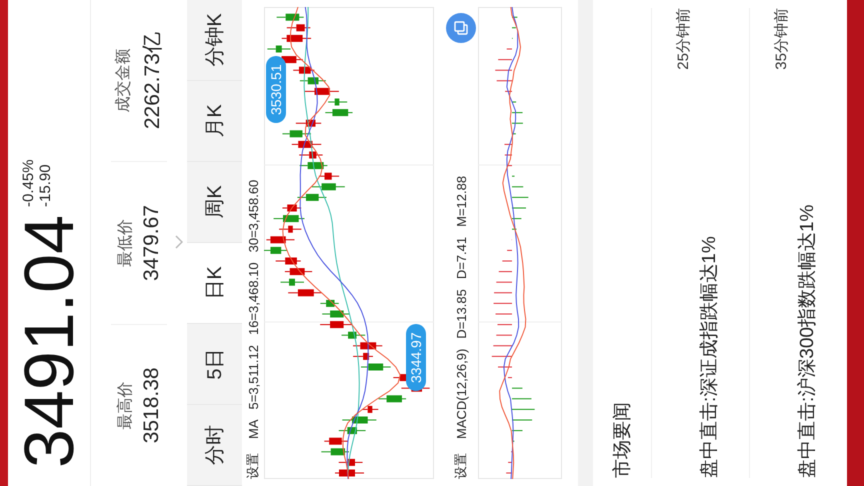 The height and width of the screenshot is (486, 864). I want to click on chevron-down-icon, so click(179, 242).